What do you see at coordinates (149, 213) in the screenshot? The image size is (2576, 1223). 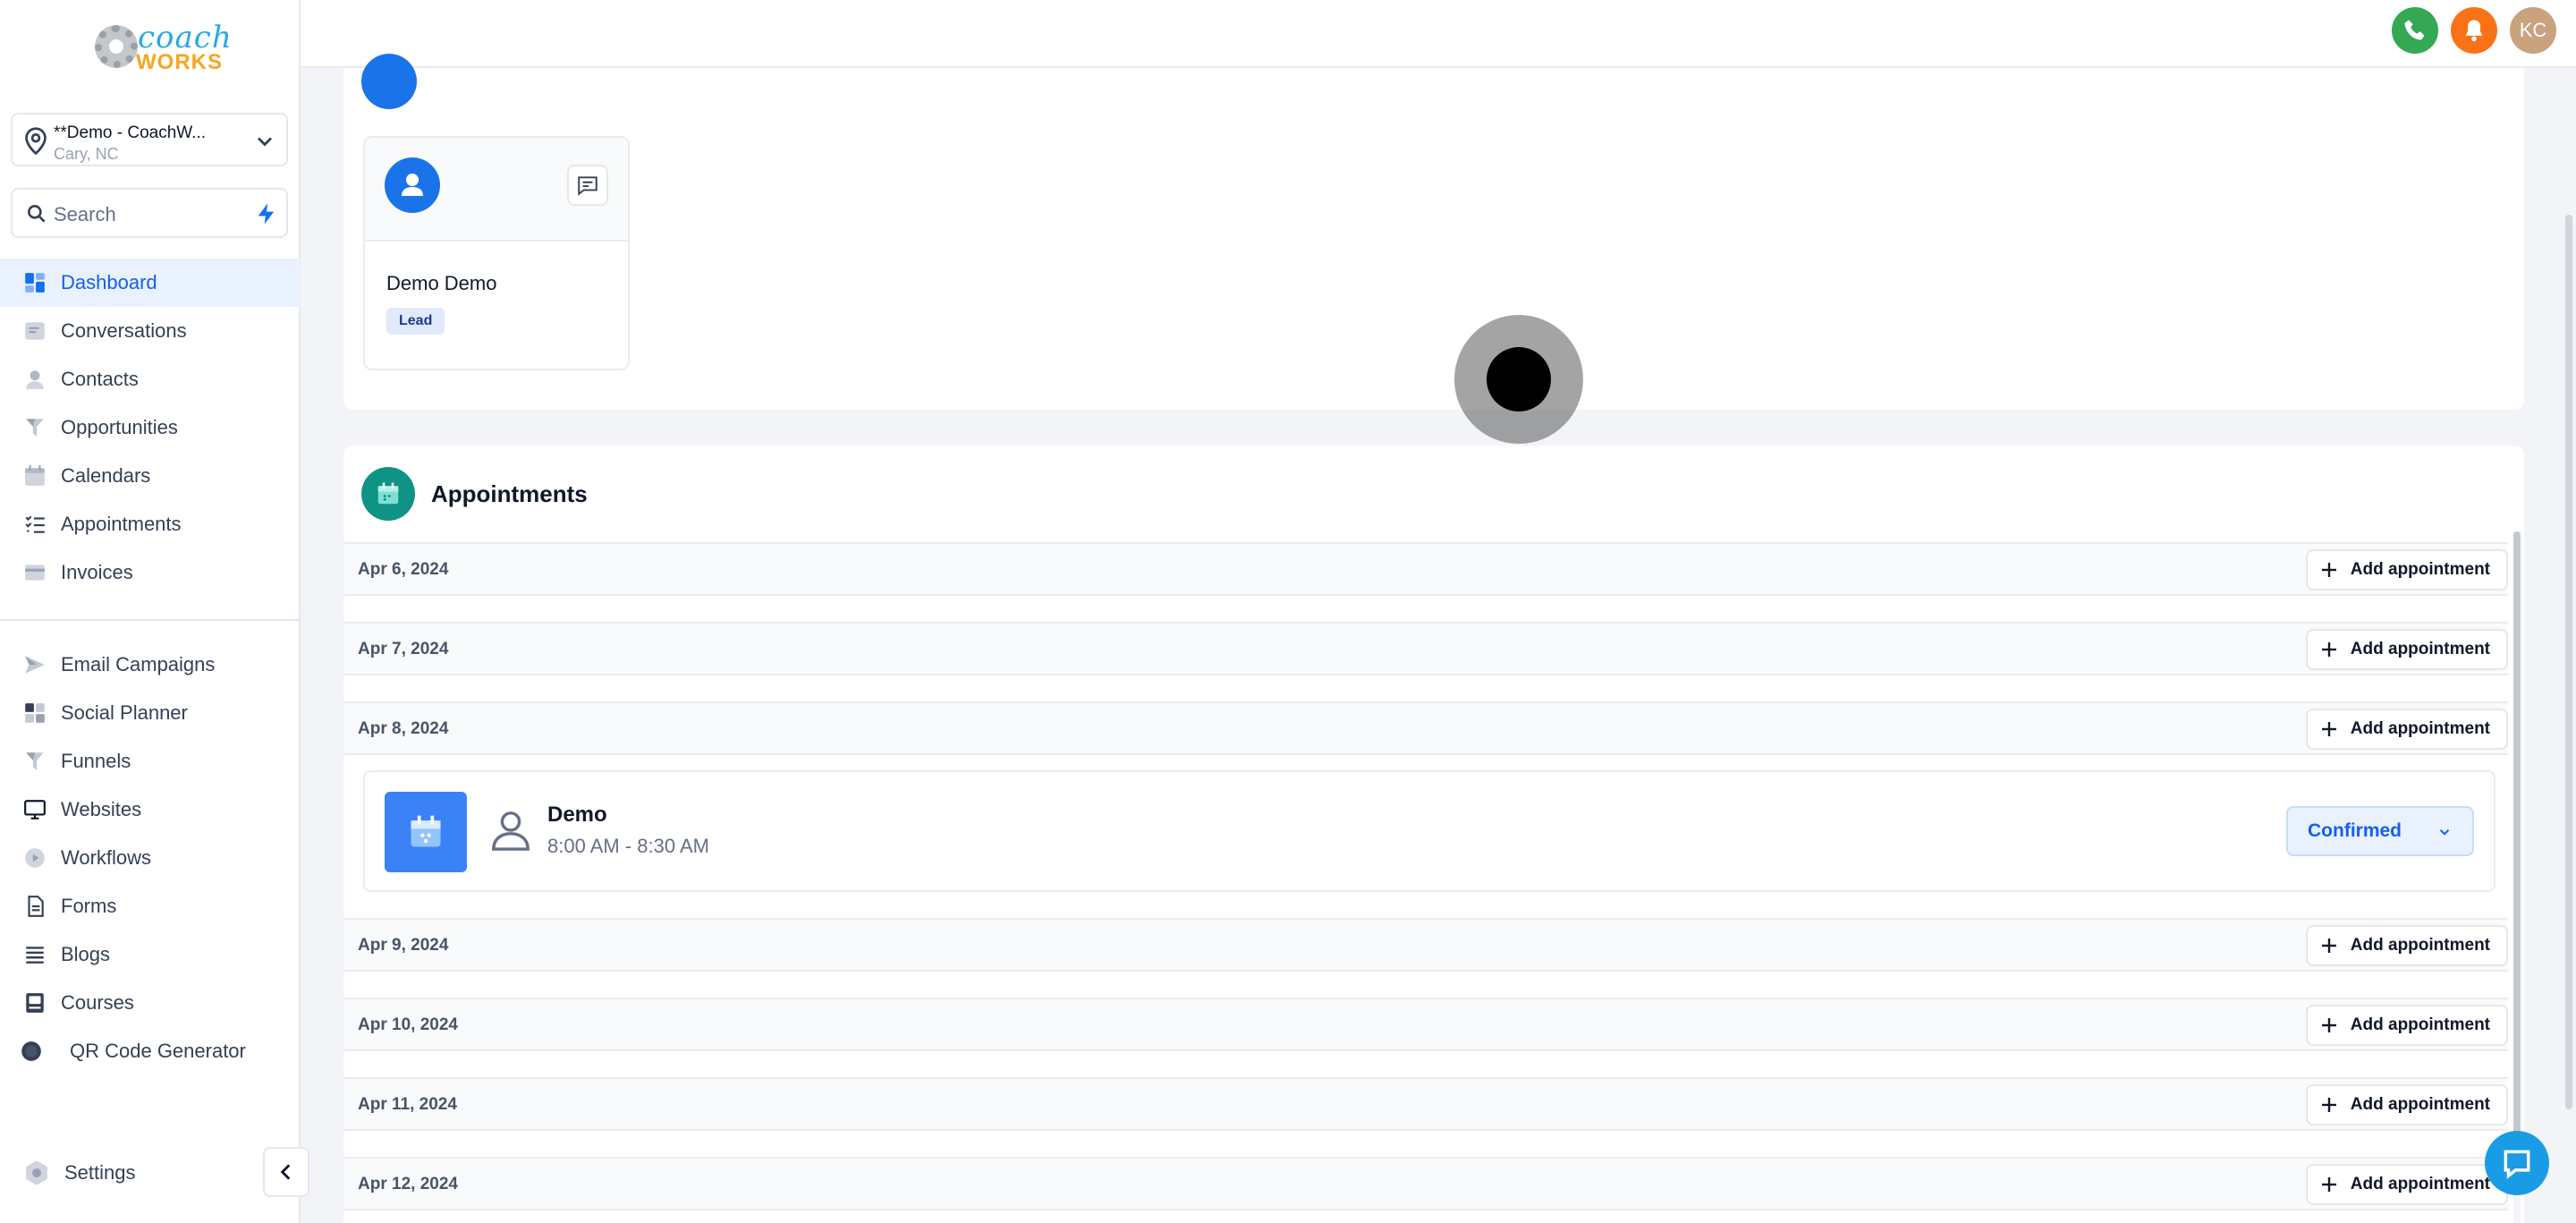 I see `sidebar-search: Search` at bounding box center [149, 213].